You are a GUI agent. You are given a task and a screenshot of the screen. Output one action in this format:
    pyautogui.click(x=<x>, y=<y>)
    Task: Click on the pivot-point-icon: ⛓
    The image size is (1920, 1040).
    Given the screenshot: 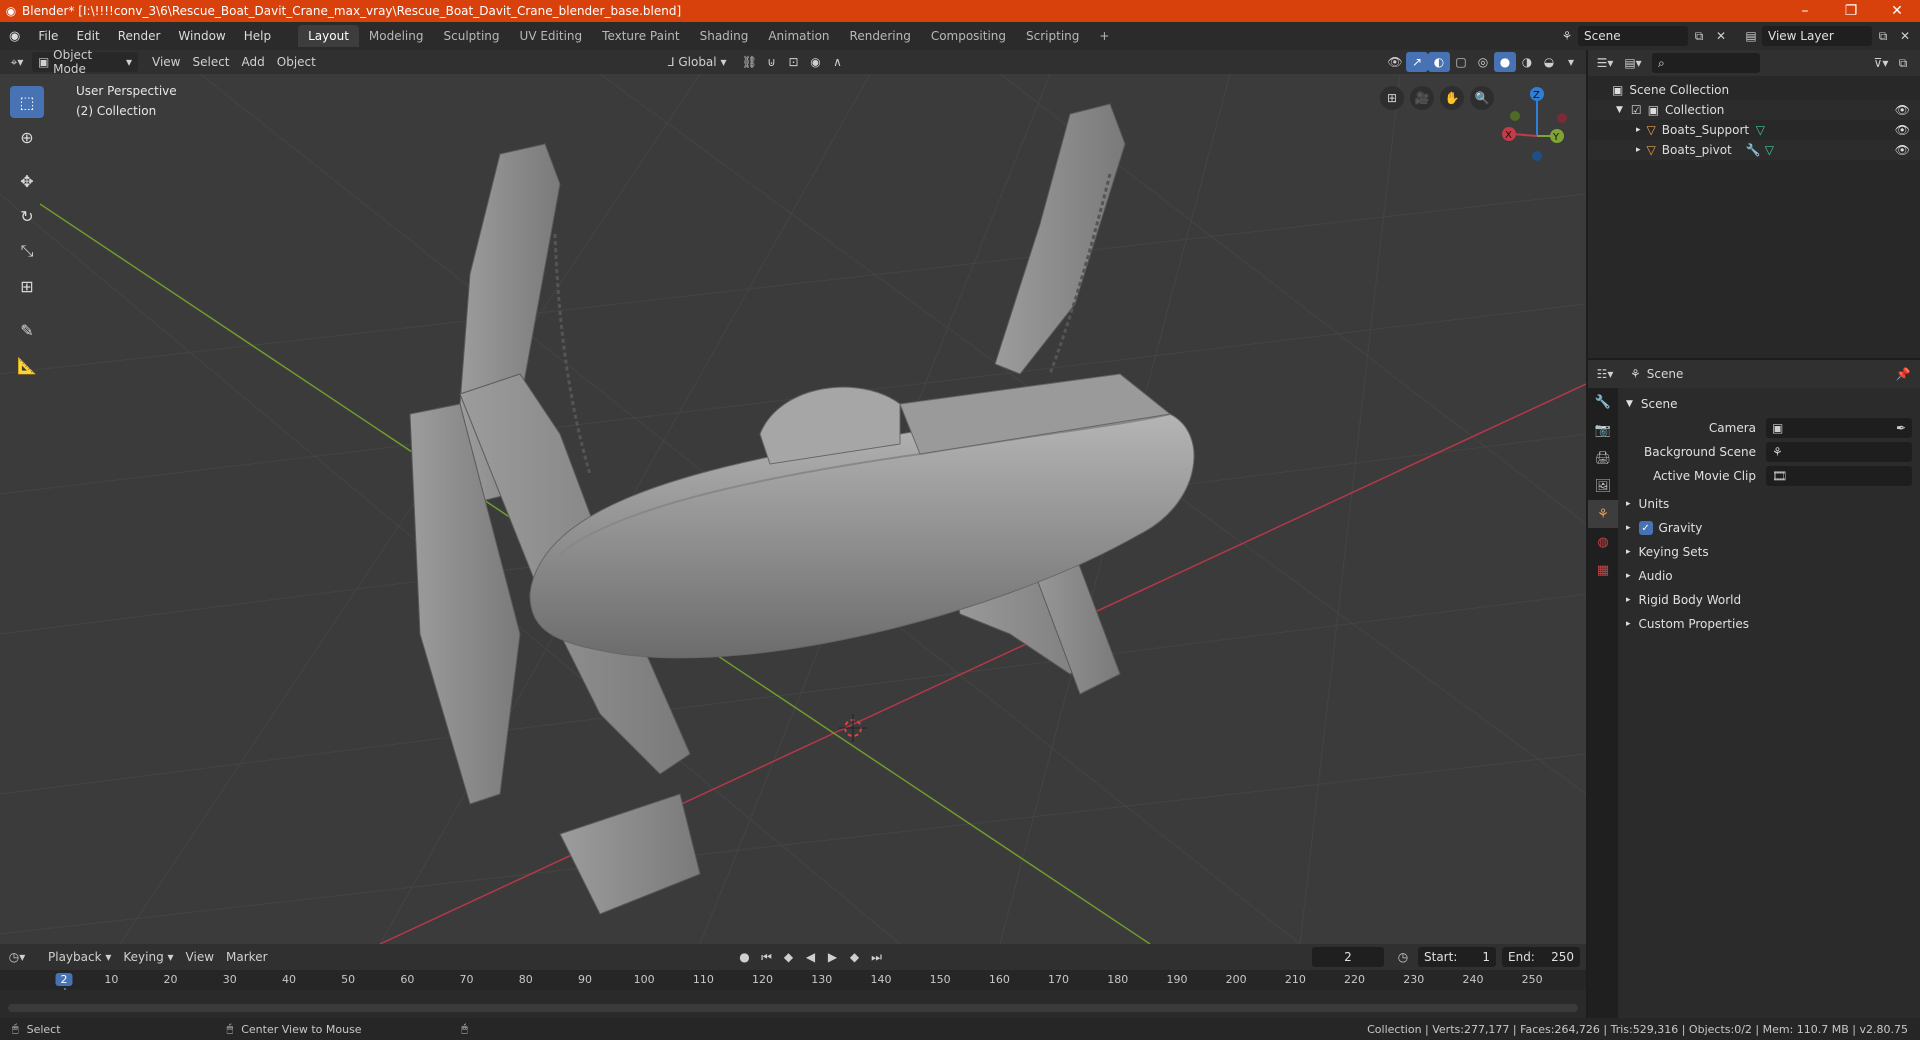 What is the action you would take?
    pyautogui.click(x=749, y=62)
    